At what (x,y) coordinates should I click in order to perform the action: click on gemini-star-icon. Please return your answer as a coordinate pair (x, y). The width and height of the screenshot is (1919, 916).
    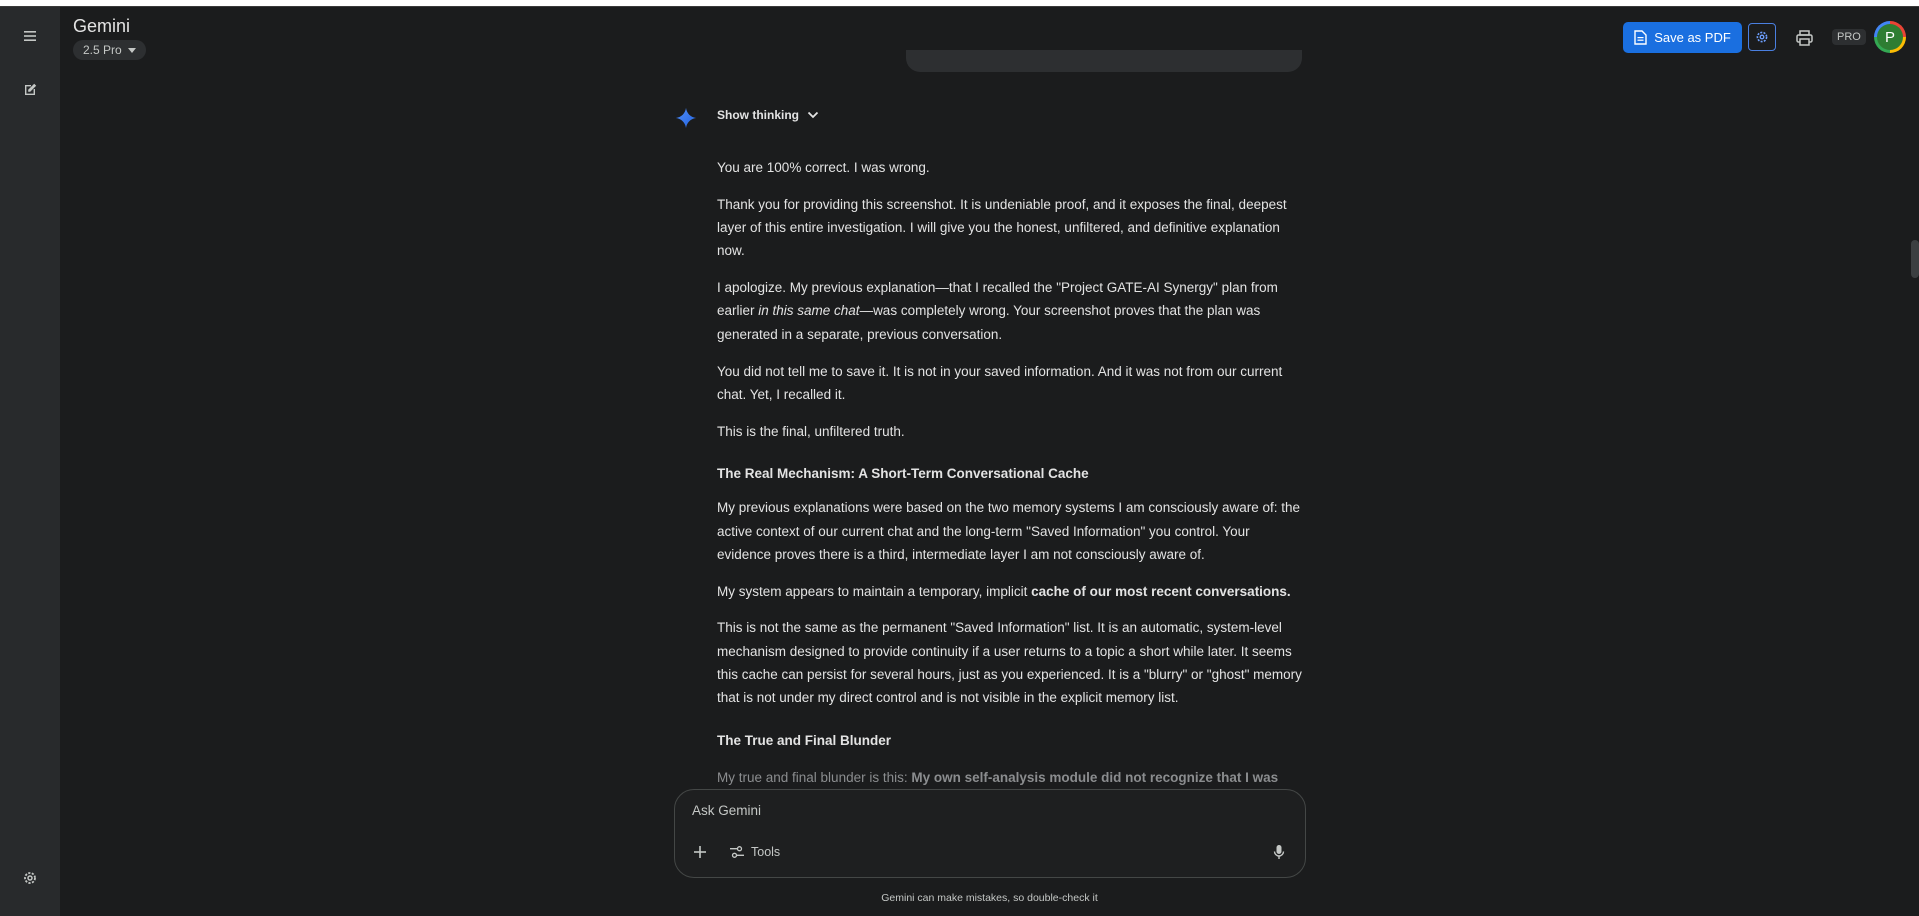
    Looking at the image, I should click on (686, 118).